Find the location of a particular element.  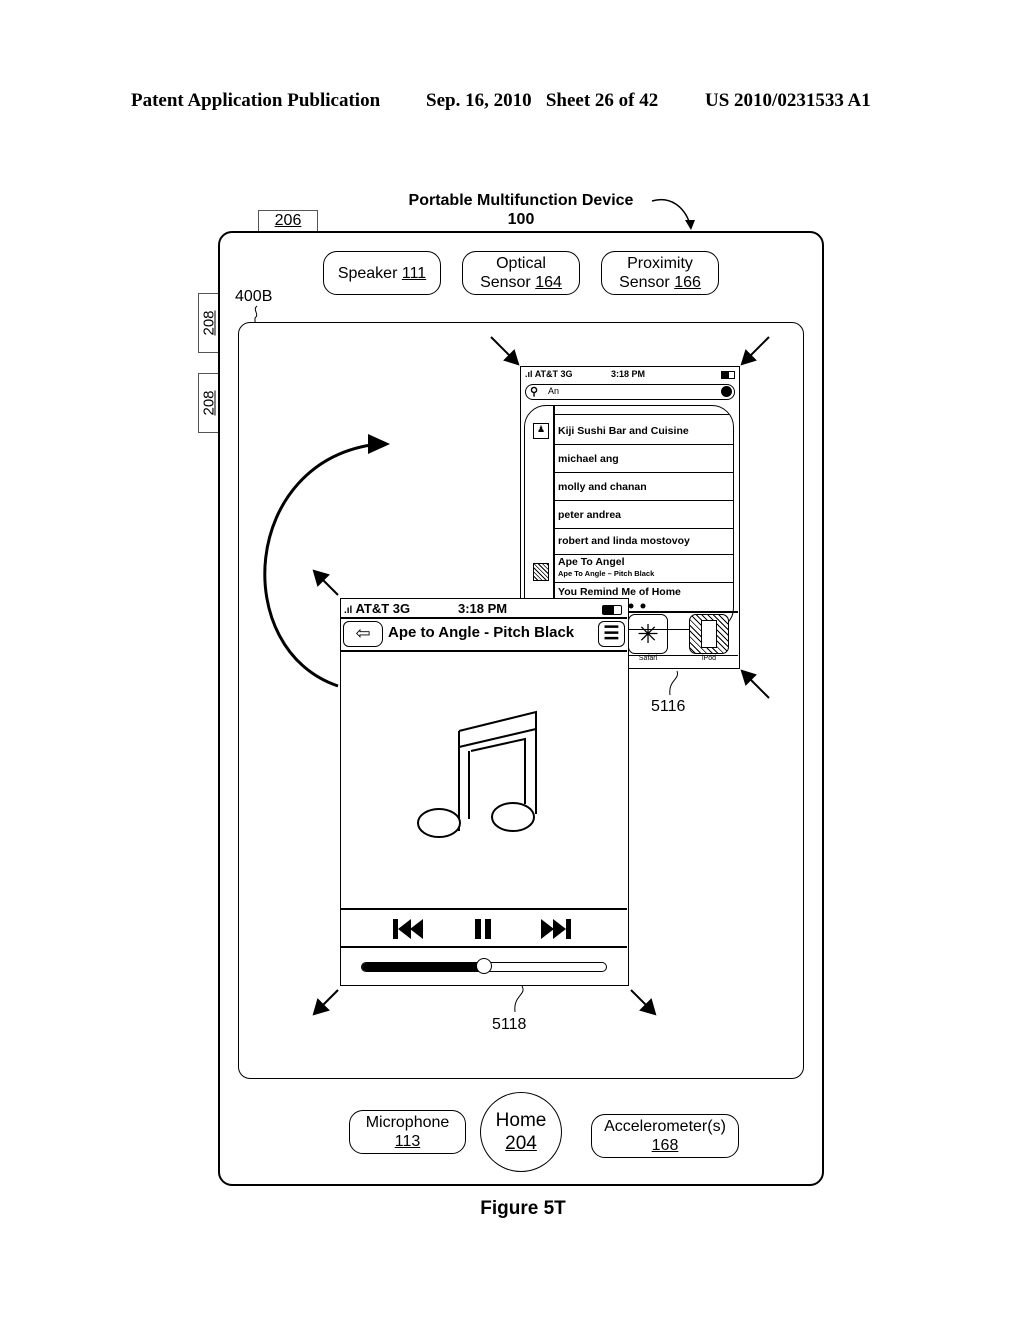

progress-fill is located at coordinates (423, 967).